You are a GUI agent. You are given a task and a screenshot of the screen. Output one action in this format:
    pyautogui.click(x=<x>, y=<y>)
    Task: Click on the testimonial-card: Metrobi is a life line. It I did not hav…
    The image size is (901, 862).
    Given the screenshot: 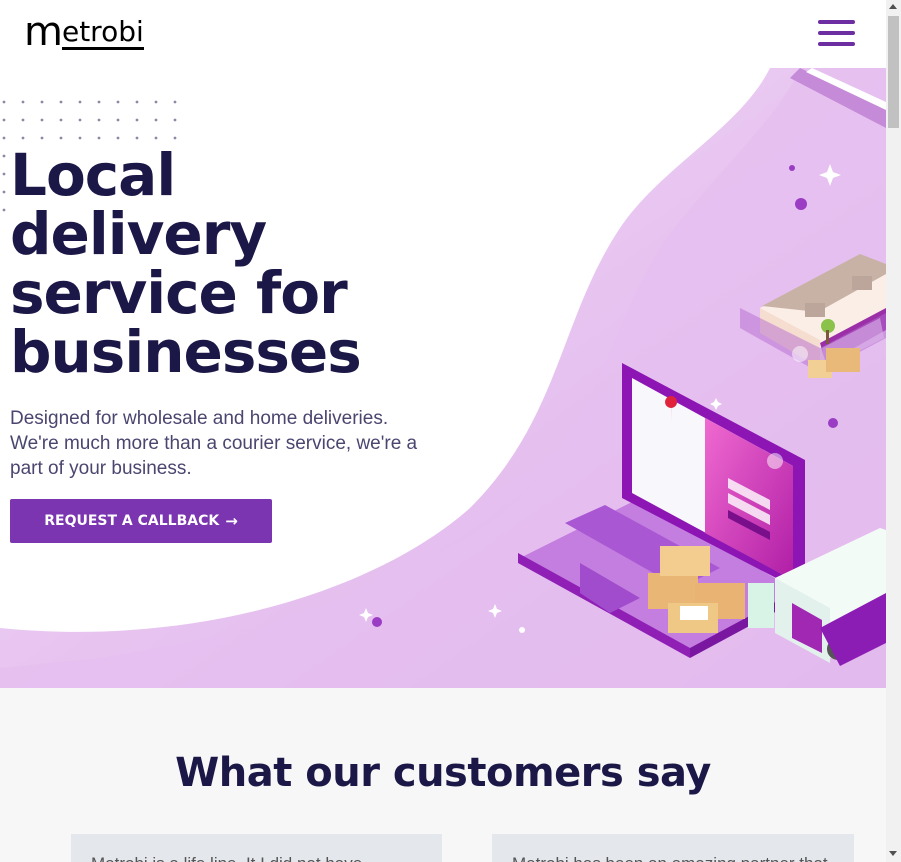 What is the action you would take?
    pyautogui.click(x=256, y=848)
    